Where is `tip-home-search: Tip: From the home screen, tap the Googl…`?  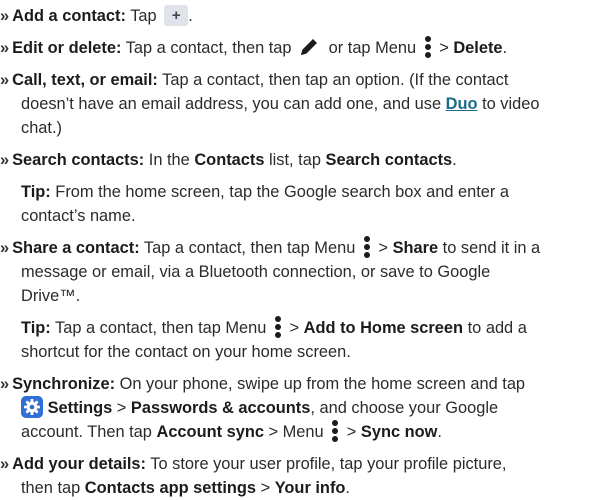 tip-home-search: Tip: From the home screen, tap the Googl… is located at coordinates (265, 192).